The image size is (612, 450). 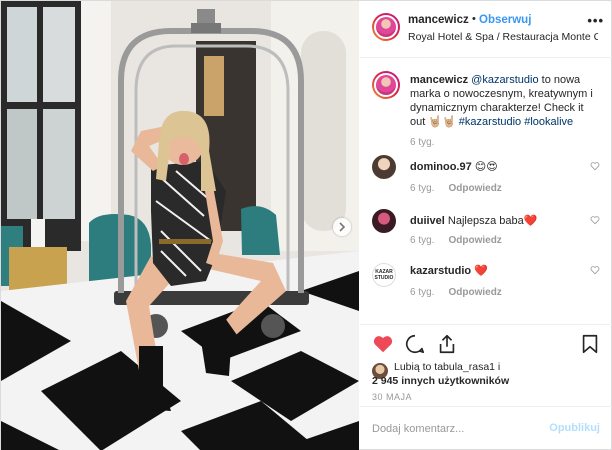 I want to click on comment-text: 😊😍, so click(x=484, y=167).